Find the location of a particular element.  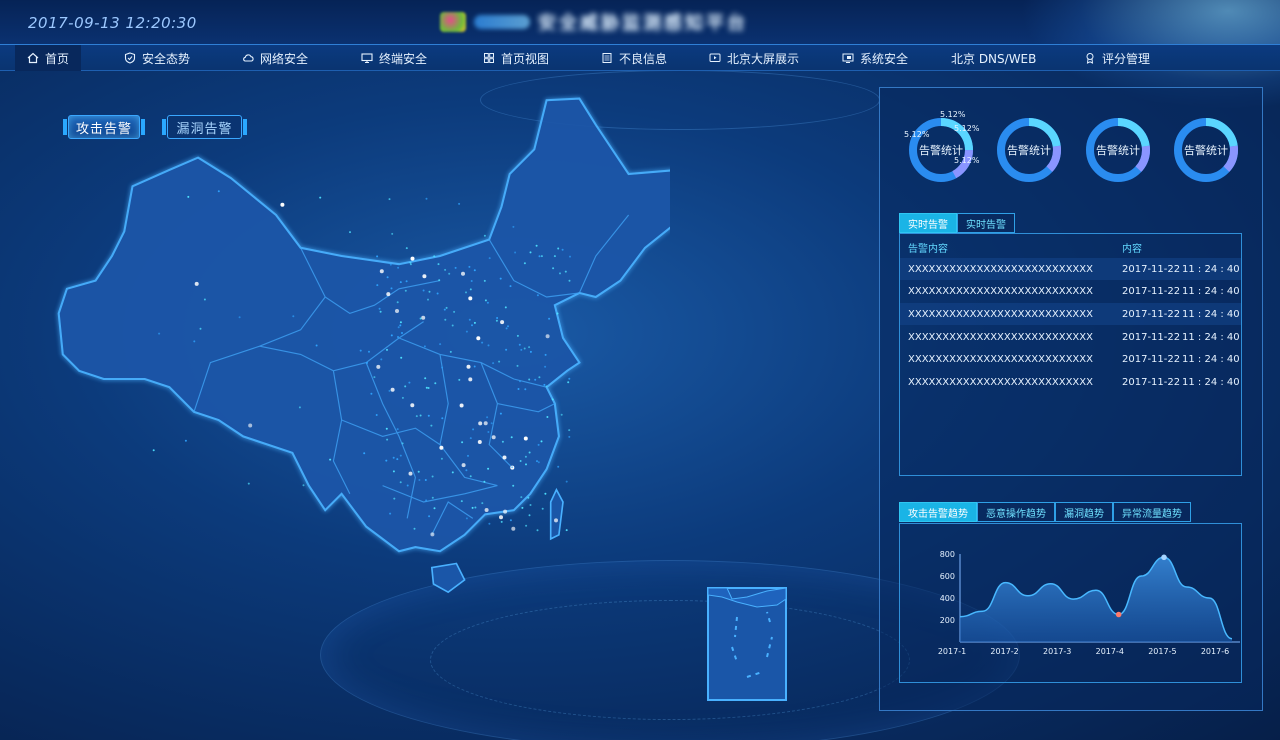

row-date: 2017-11-22 is located at coordinates (1151, 314).